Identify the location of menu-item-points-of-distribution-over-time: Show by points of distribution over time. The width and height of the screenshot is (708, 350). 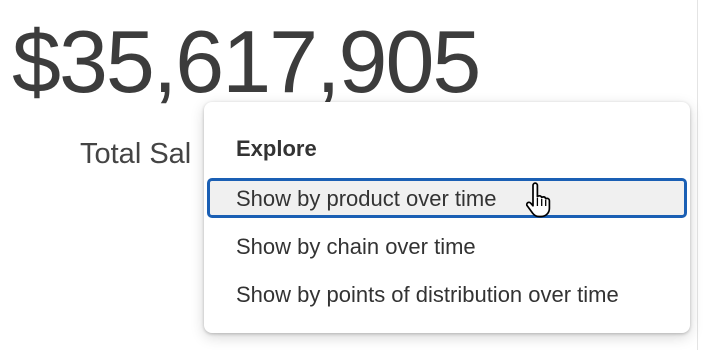
(447, 296).